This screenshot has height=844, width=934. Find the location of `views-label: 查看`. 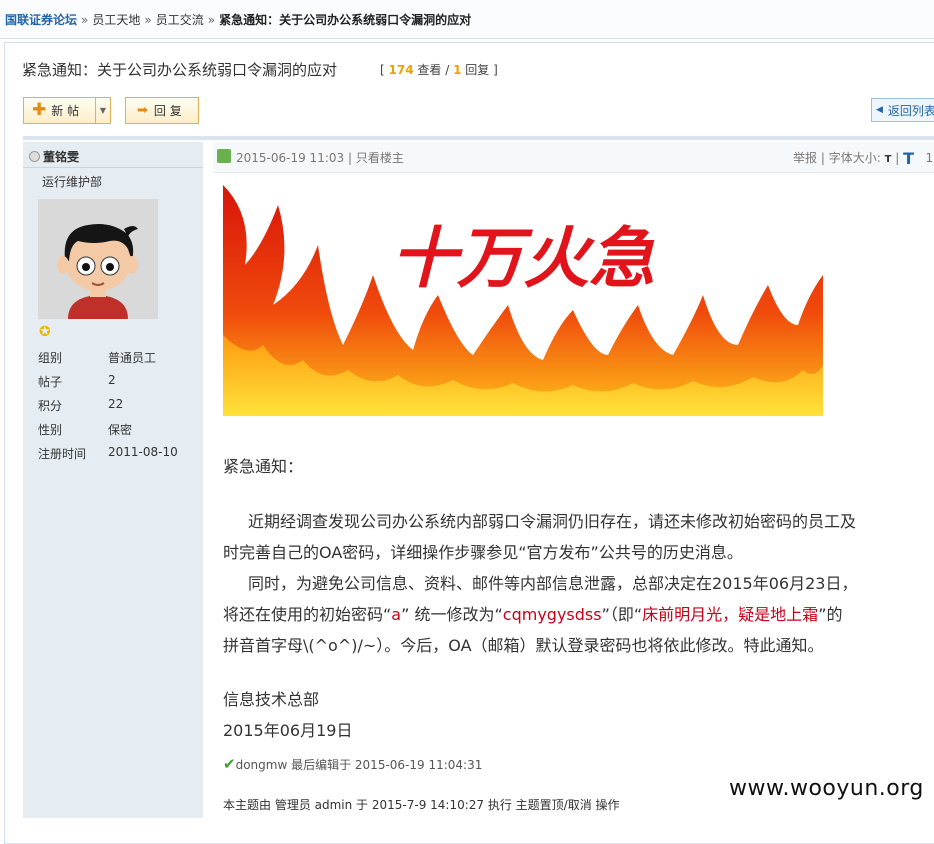

views-label: 查看 is located at coordinates (429, 70).